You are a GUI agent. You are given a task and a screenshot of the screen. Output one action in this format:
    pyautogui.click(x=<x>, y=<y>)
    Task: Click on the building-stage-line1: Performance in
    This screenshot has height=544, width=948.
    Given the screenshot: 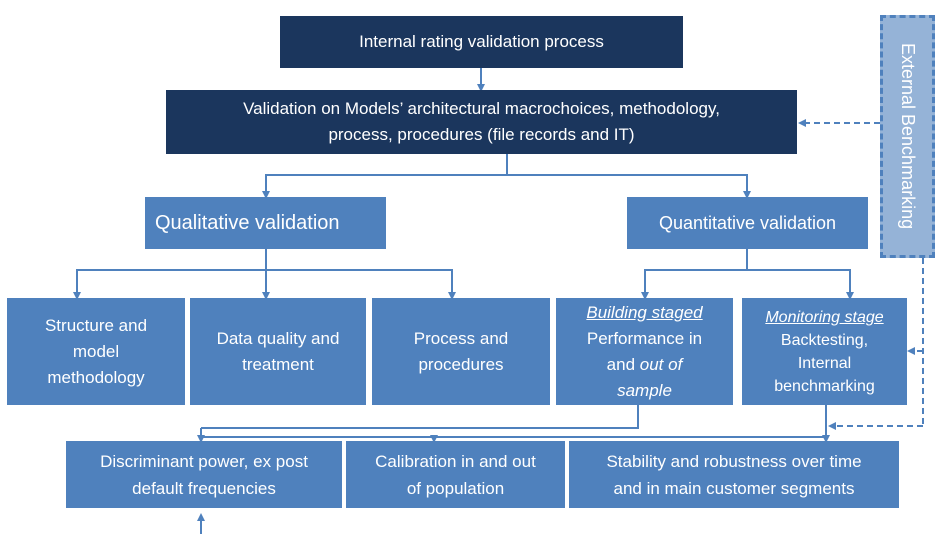 What is the action you would take?
    pyautogui.click(x=644, y=338)
    